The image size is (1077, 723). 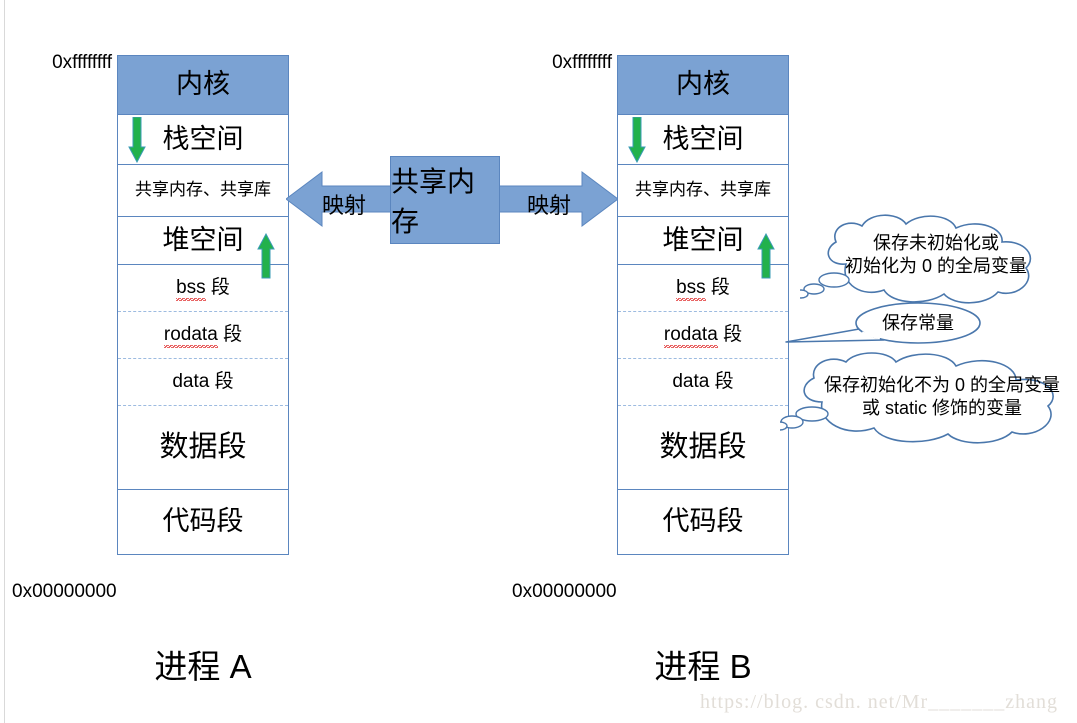 I want to click on segment-text-a: 代码段, so click(x=203, y=522).